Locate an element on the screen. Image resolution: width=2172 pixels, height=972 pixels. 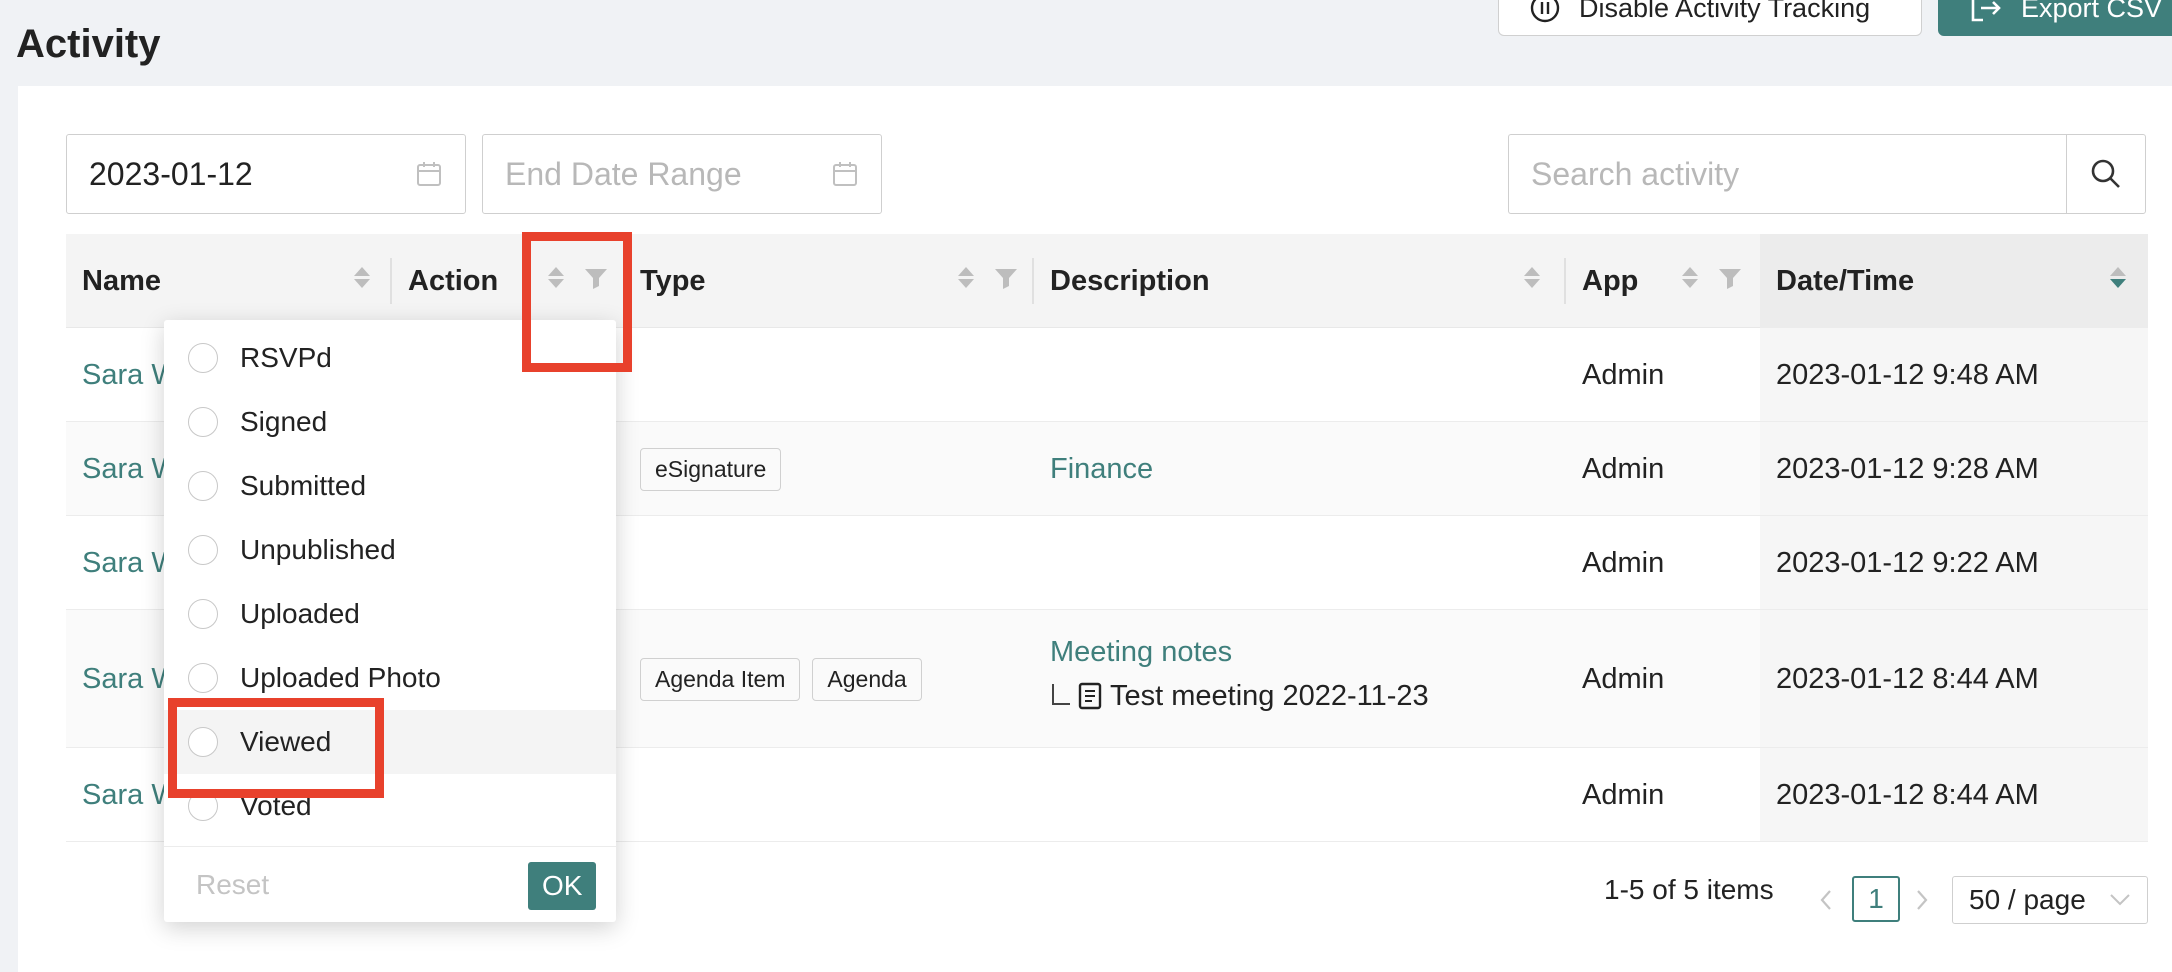
description-link: Finance is located at coordinates (1101, 469).